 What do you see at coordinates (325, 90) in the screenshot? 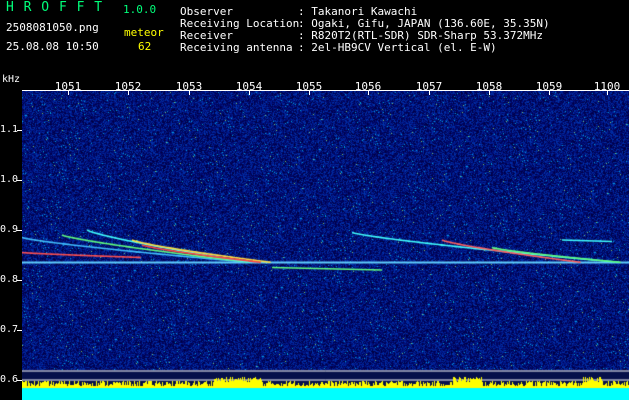
I see `x-axis-line` at bounding box center [325, 90].